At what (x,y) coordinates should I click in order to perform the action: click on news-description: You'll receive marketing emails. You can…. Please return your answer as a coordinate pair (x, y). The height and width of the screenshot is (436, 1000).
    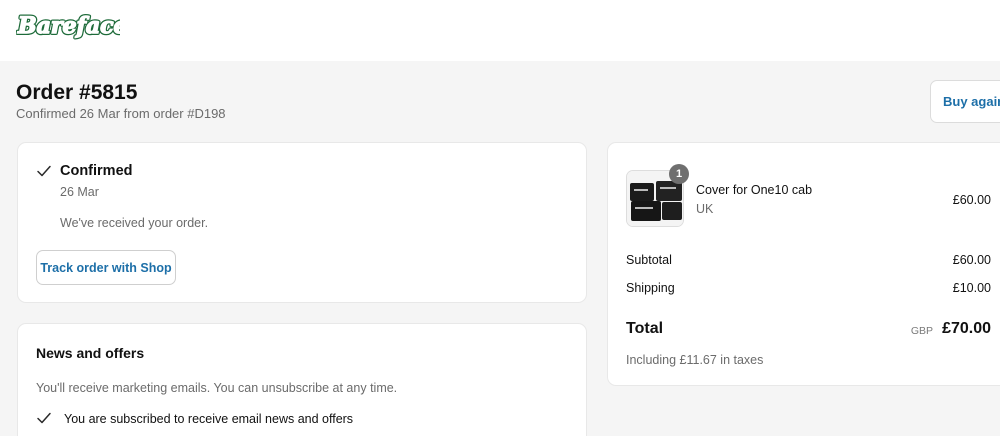
    Looking at the image, I should click on (217, 388).